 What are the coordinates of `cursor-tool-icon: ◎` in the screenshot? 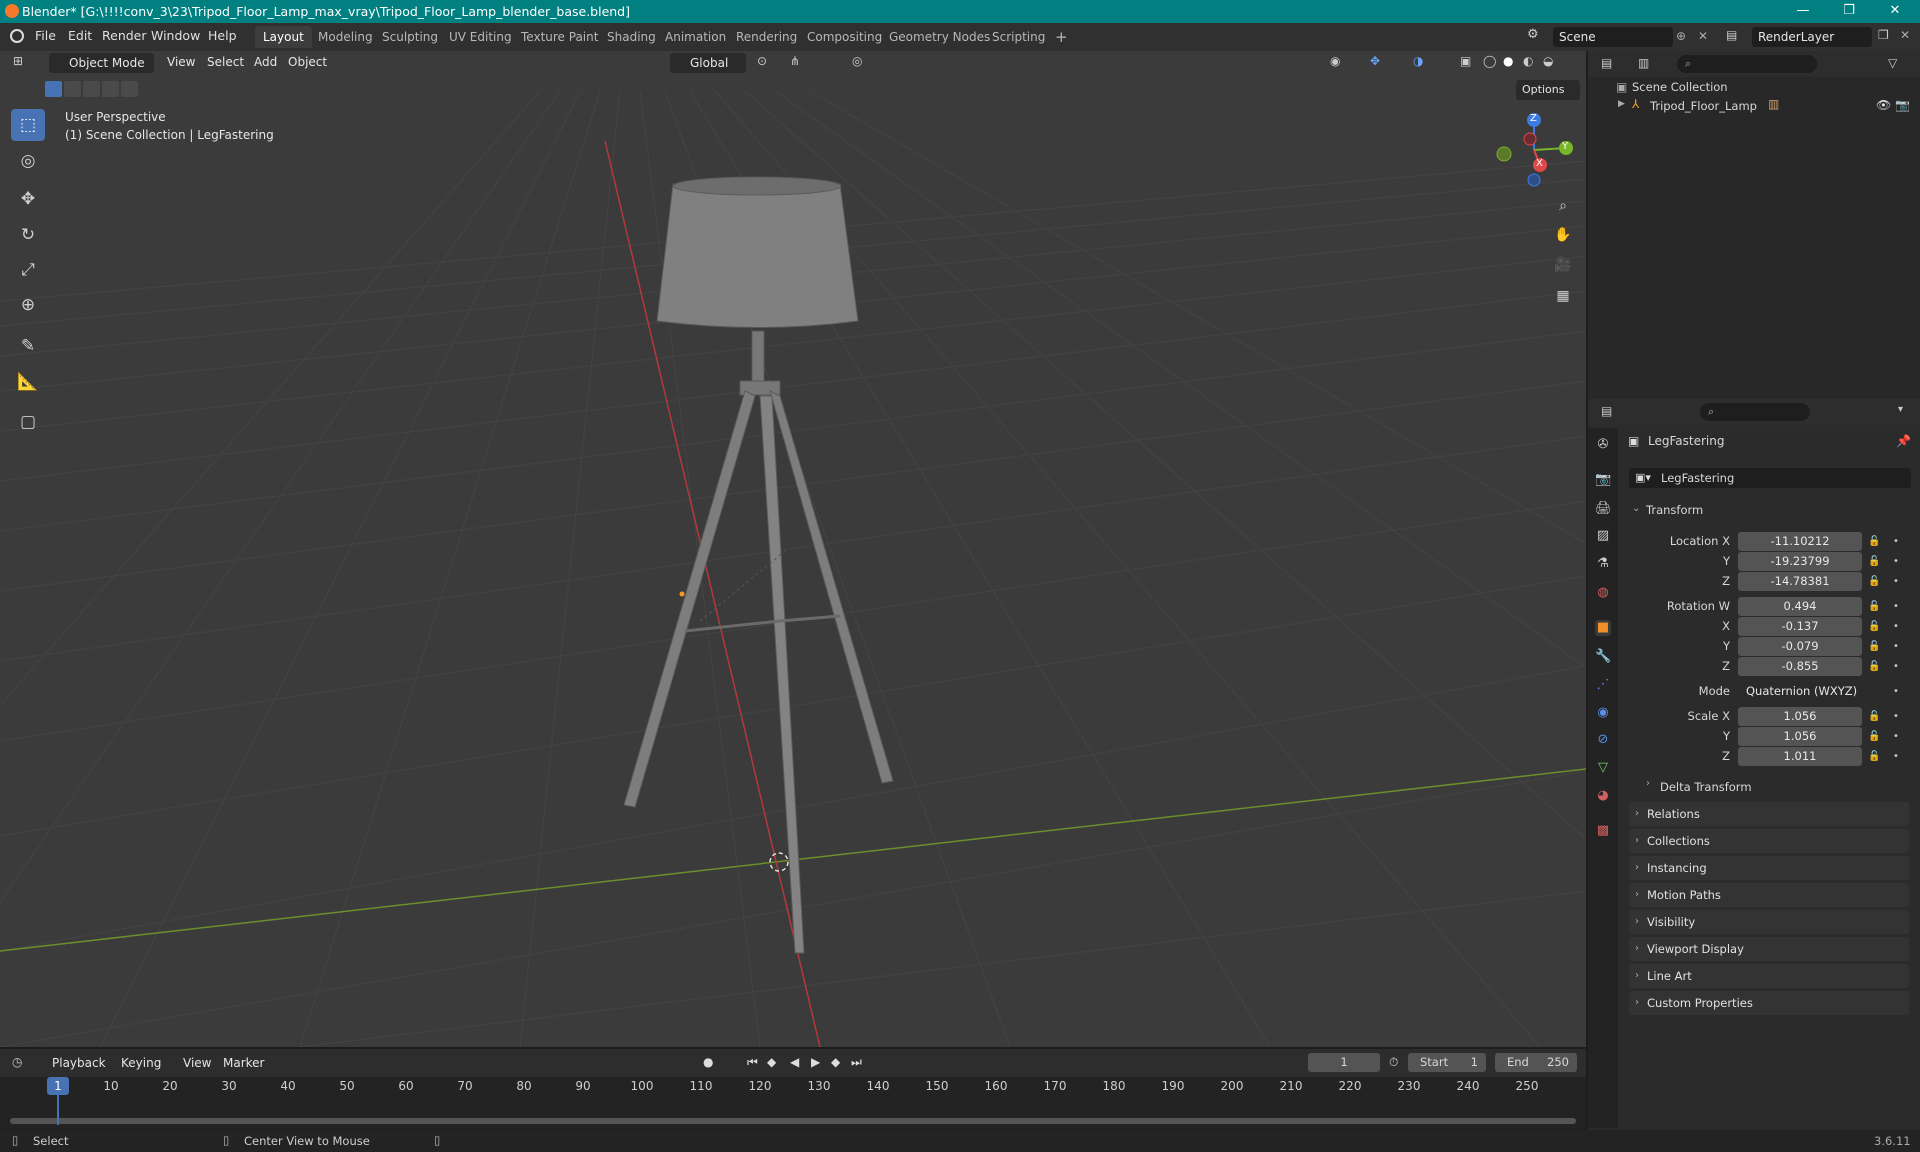 It's located at (28, 161).